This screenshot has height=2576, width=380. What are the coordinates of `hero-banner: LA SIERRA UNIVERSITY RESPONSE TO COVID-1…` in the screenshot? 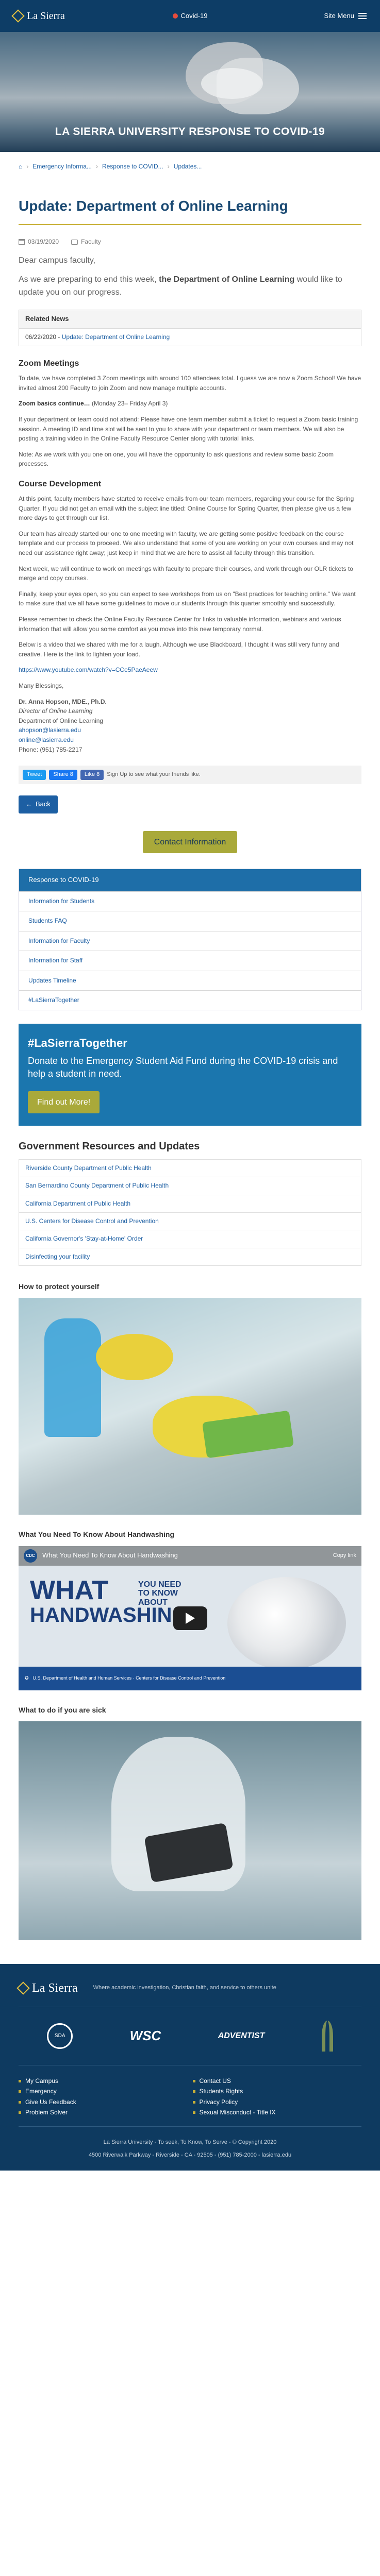 It's located at (190, 92).